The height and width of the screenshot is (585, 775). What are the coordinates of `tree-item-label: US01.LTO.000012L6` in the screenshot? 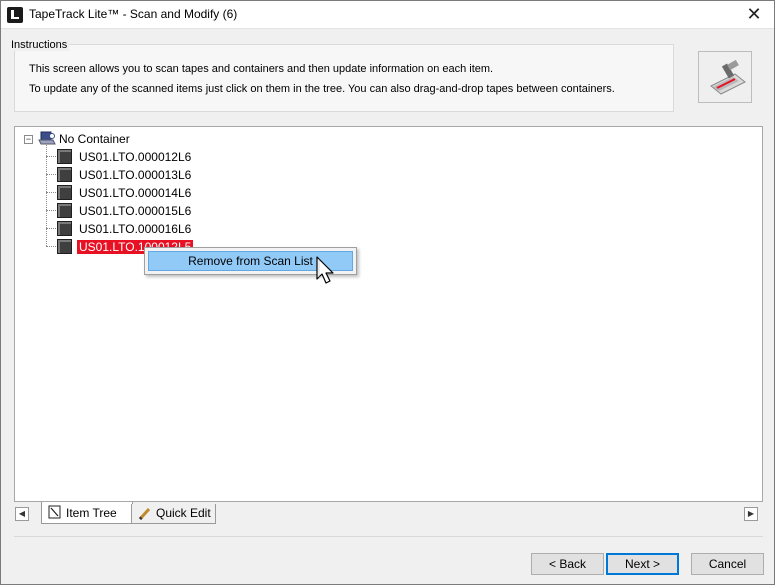 It's located at (135, 157).